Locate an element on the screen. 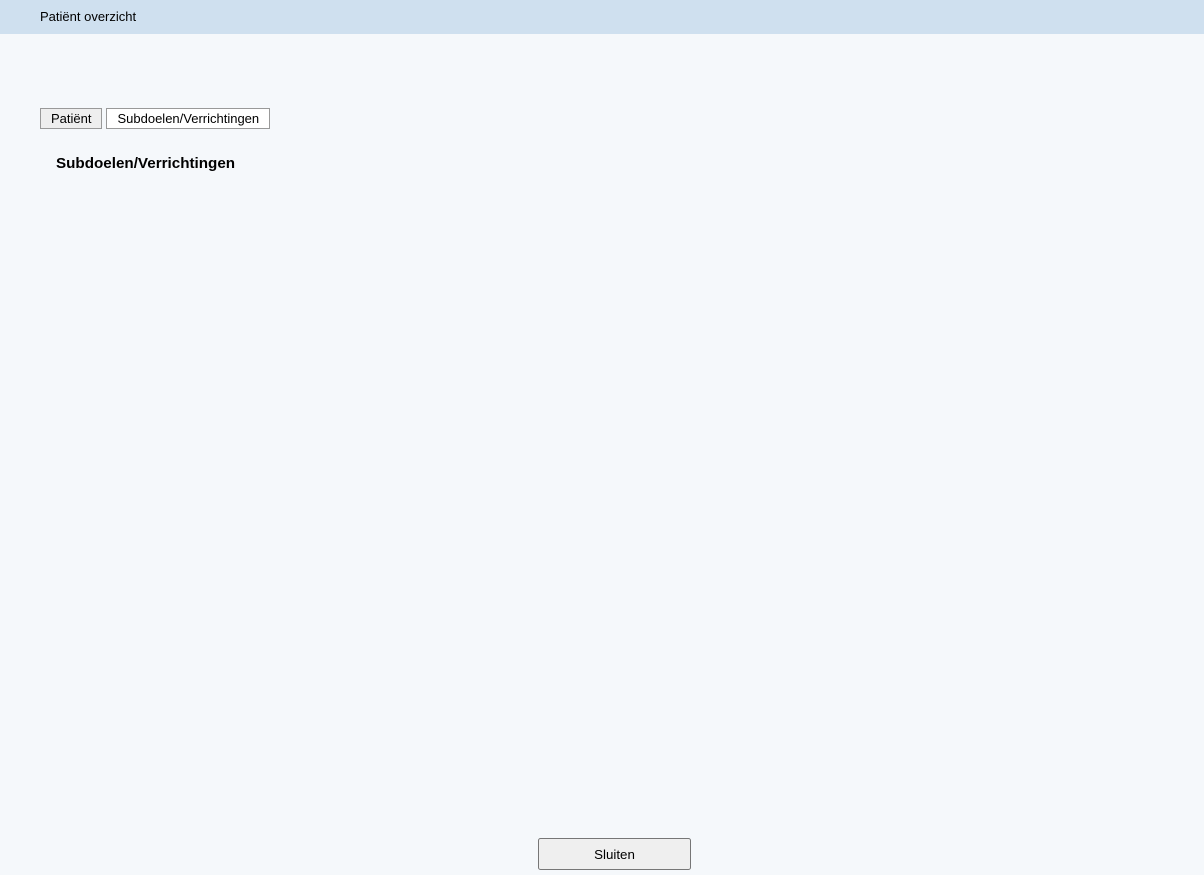 The width and height of the screenshot is (1204, 875). window-title: Patiënt overzicht is located at coordinates (602, 17).